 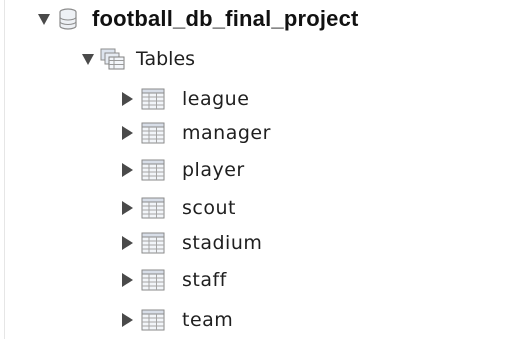 I want to click on table-name: stadium, so click(x=222, y=243).